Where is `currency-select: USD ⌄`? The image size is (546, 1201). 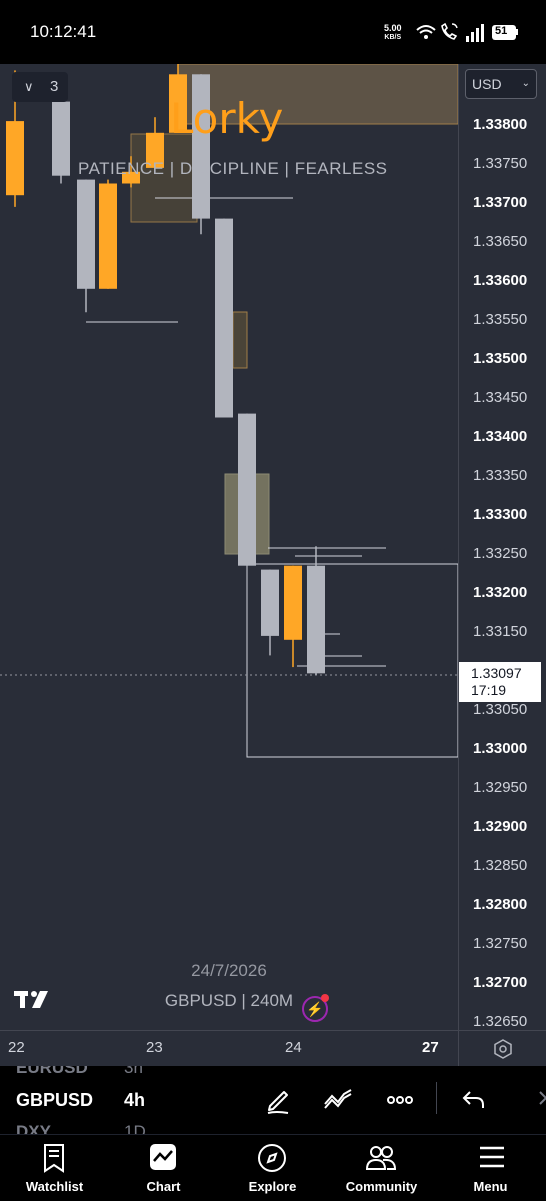
currency-select: USD ⌄ is located at coordinates (501, 84).